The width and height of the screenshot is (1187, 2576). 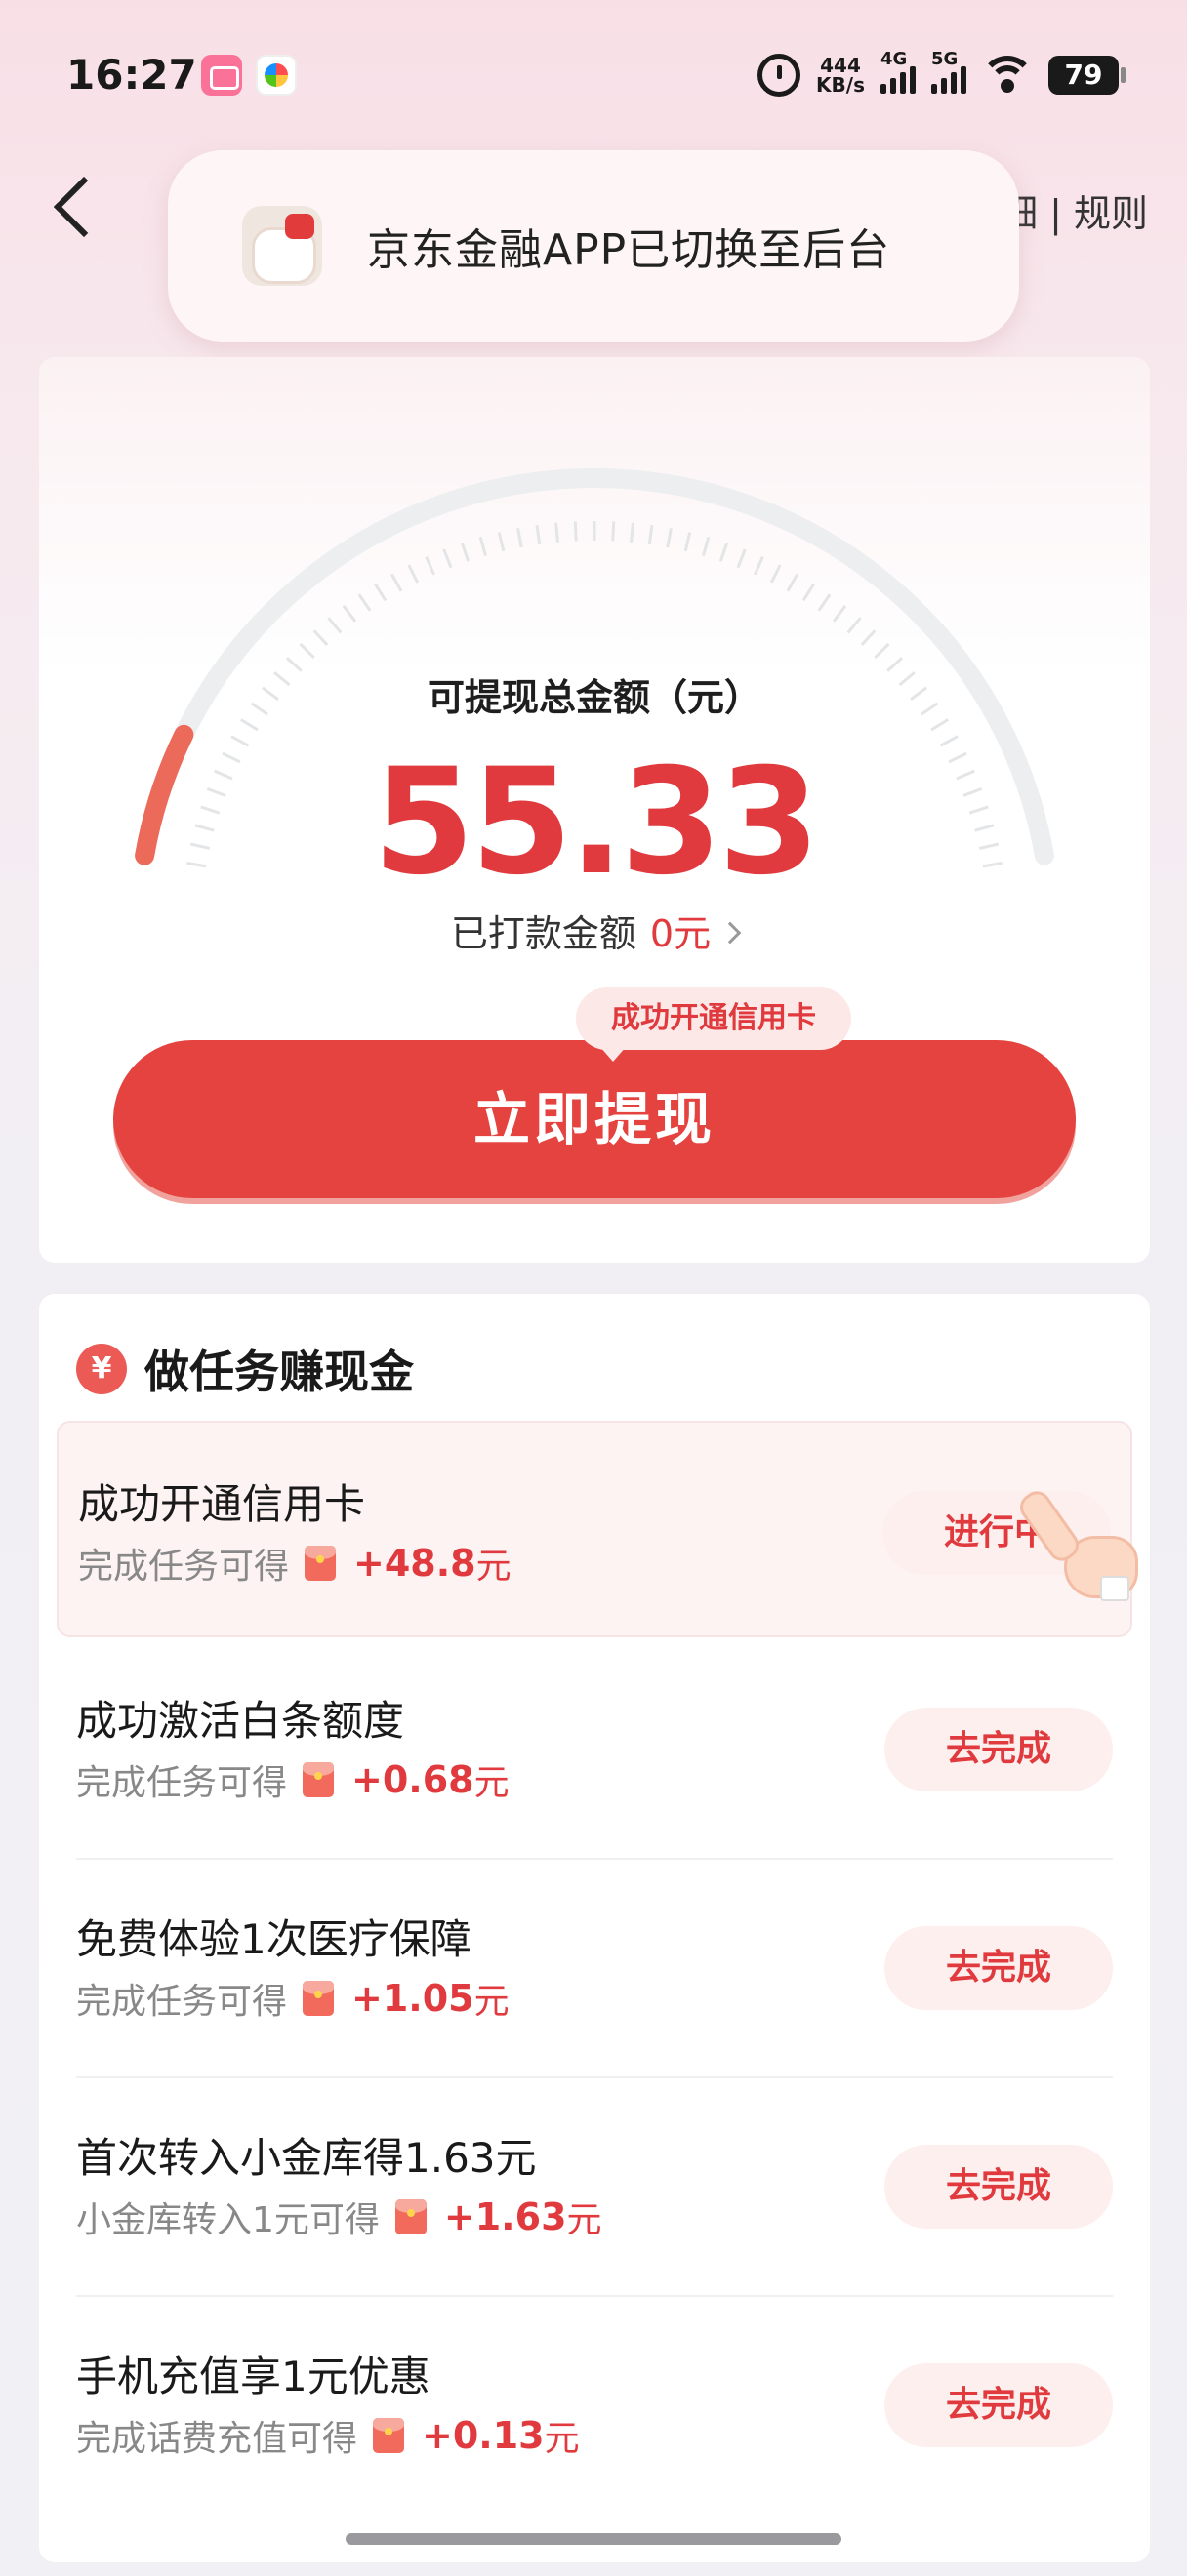 I want to click on toast-message: 京东金融APP已切换至后台, so click(x=629, y=250).